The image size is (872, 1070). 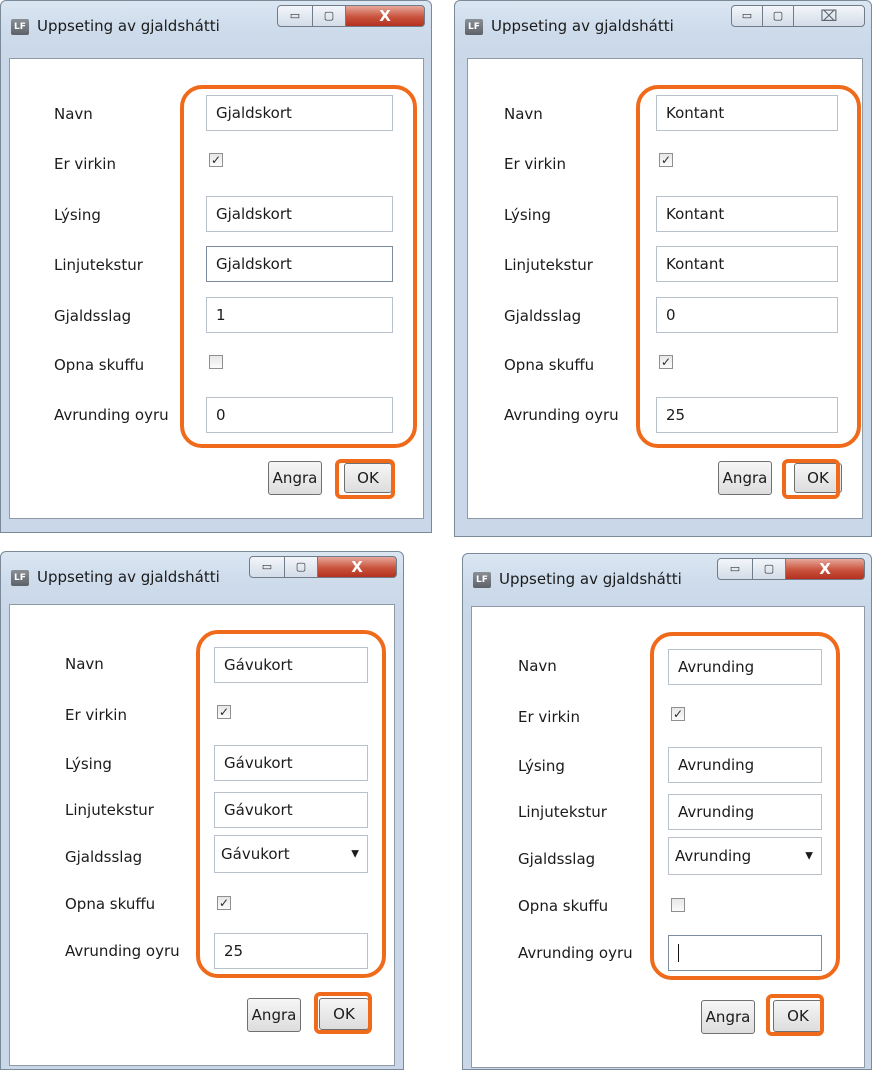 I want to click on linjutekstur-input: Avrunding, so click(x=745, y=812).